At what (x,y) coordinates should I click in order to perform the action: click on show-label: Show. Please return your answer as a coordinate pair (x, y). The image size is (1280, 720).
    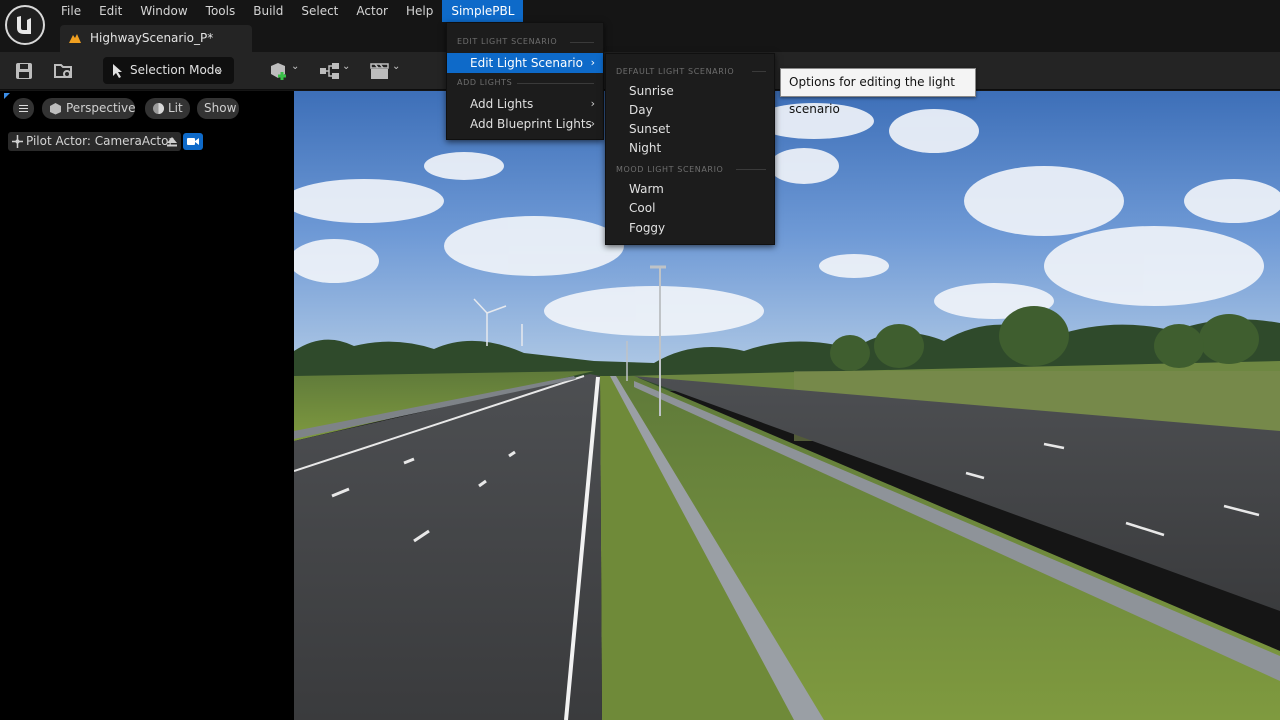
    Looking at the image, I should click on (220, 108).